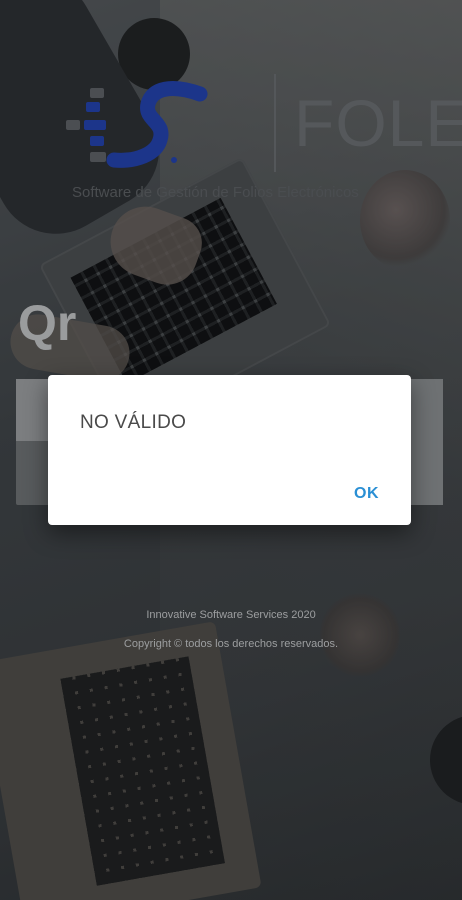 The width and height of the screenshot is (462, 900). Describe the element at coordinates (133, 422) in the screenshot. I see `dialog-message: NO VÁLIDO` at that location.